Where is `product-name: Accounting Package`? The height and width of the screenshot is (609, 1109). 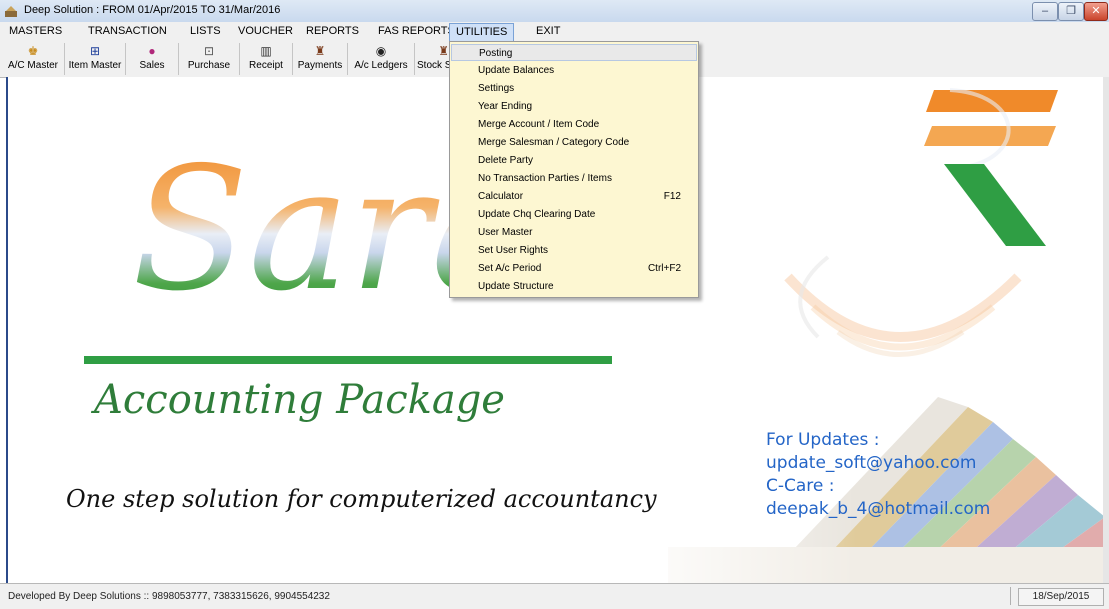 product-name: Accounting Package is located at coordinates (299, 400).